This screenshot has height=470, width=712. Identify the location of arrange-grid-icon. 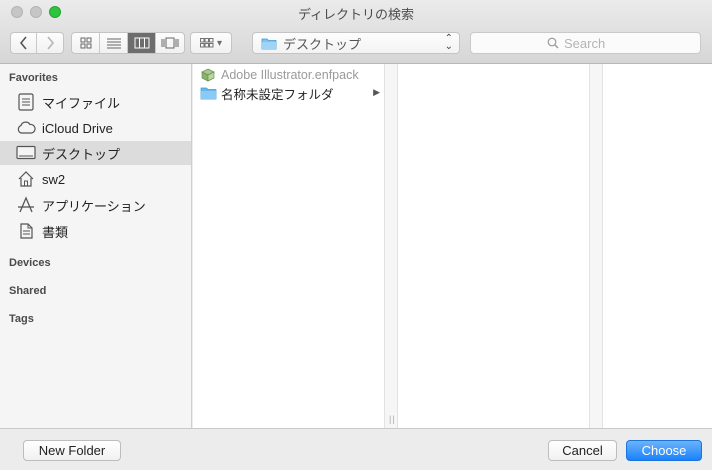
(207, 43).